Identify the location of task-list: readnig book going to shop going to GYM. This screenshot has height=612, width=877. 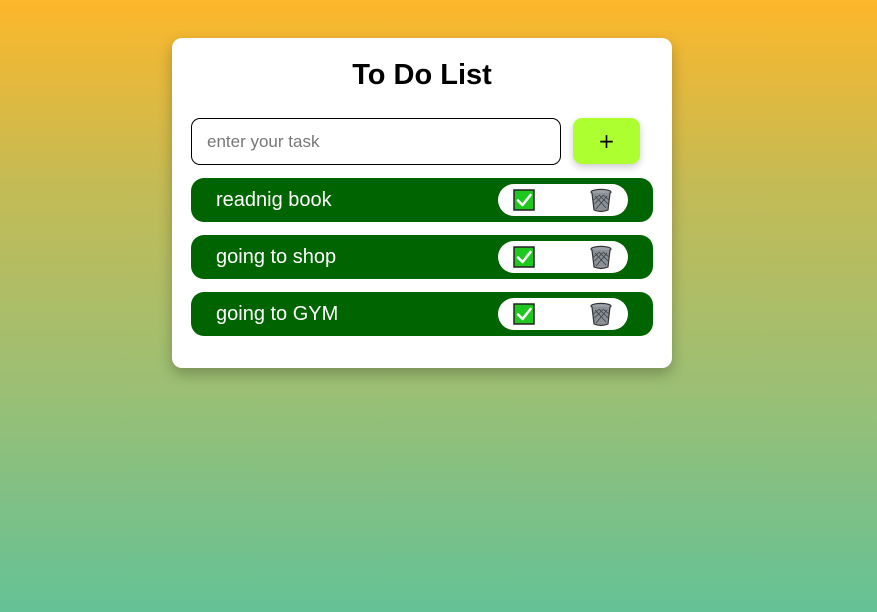
(422, 263).